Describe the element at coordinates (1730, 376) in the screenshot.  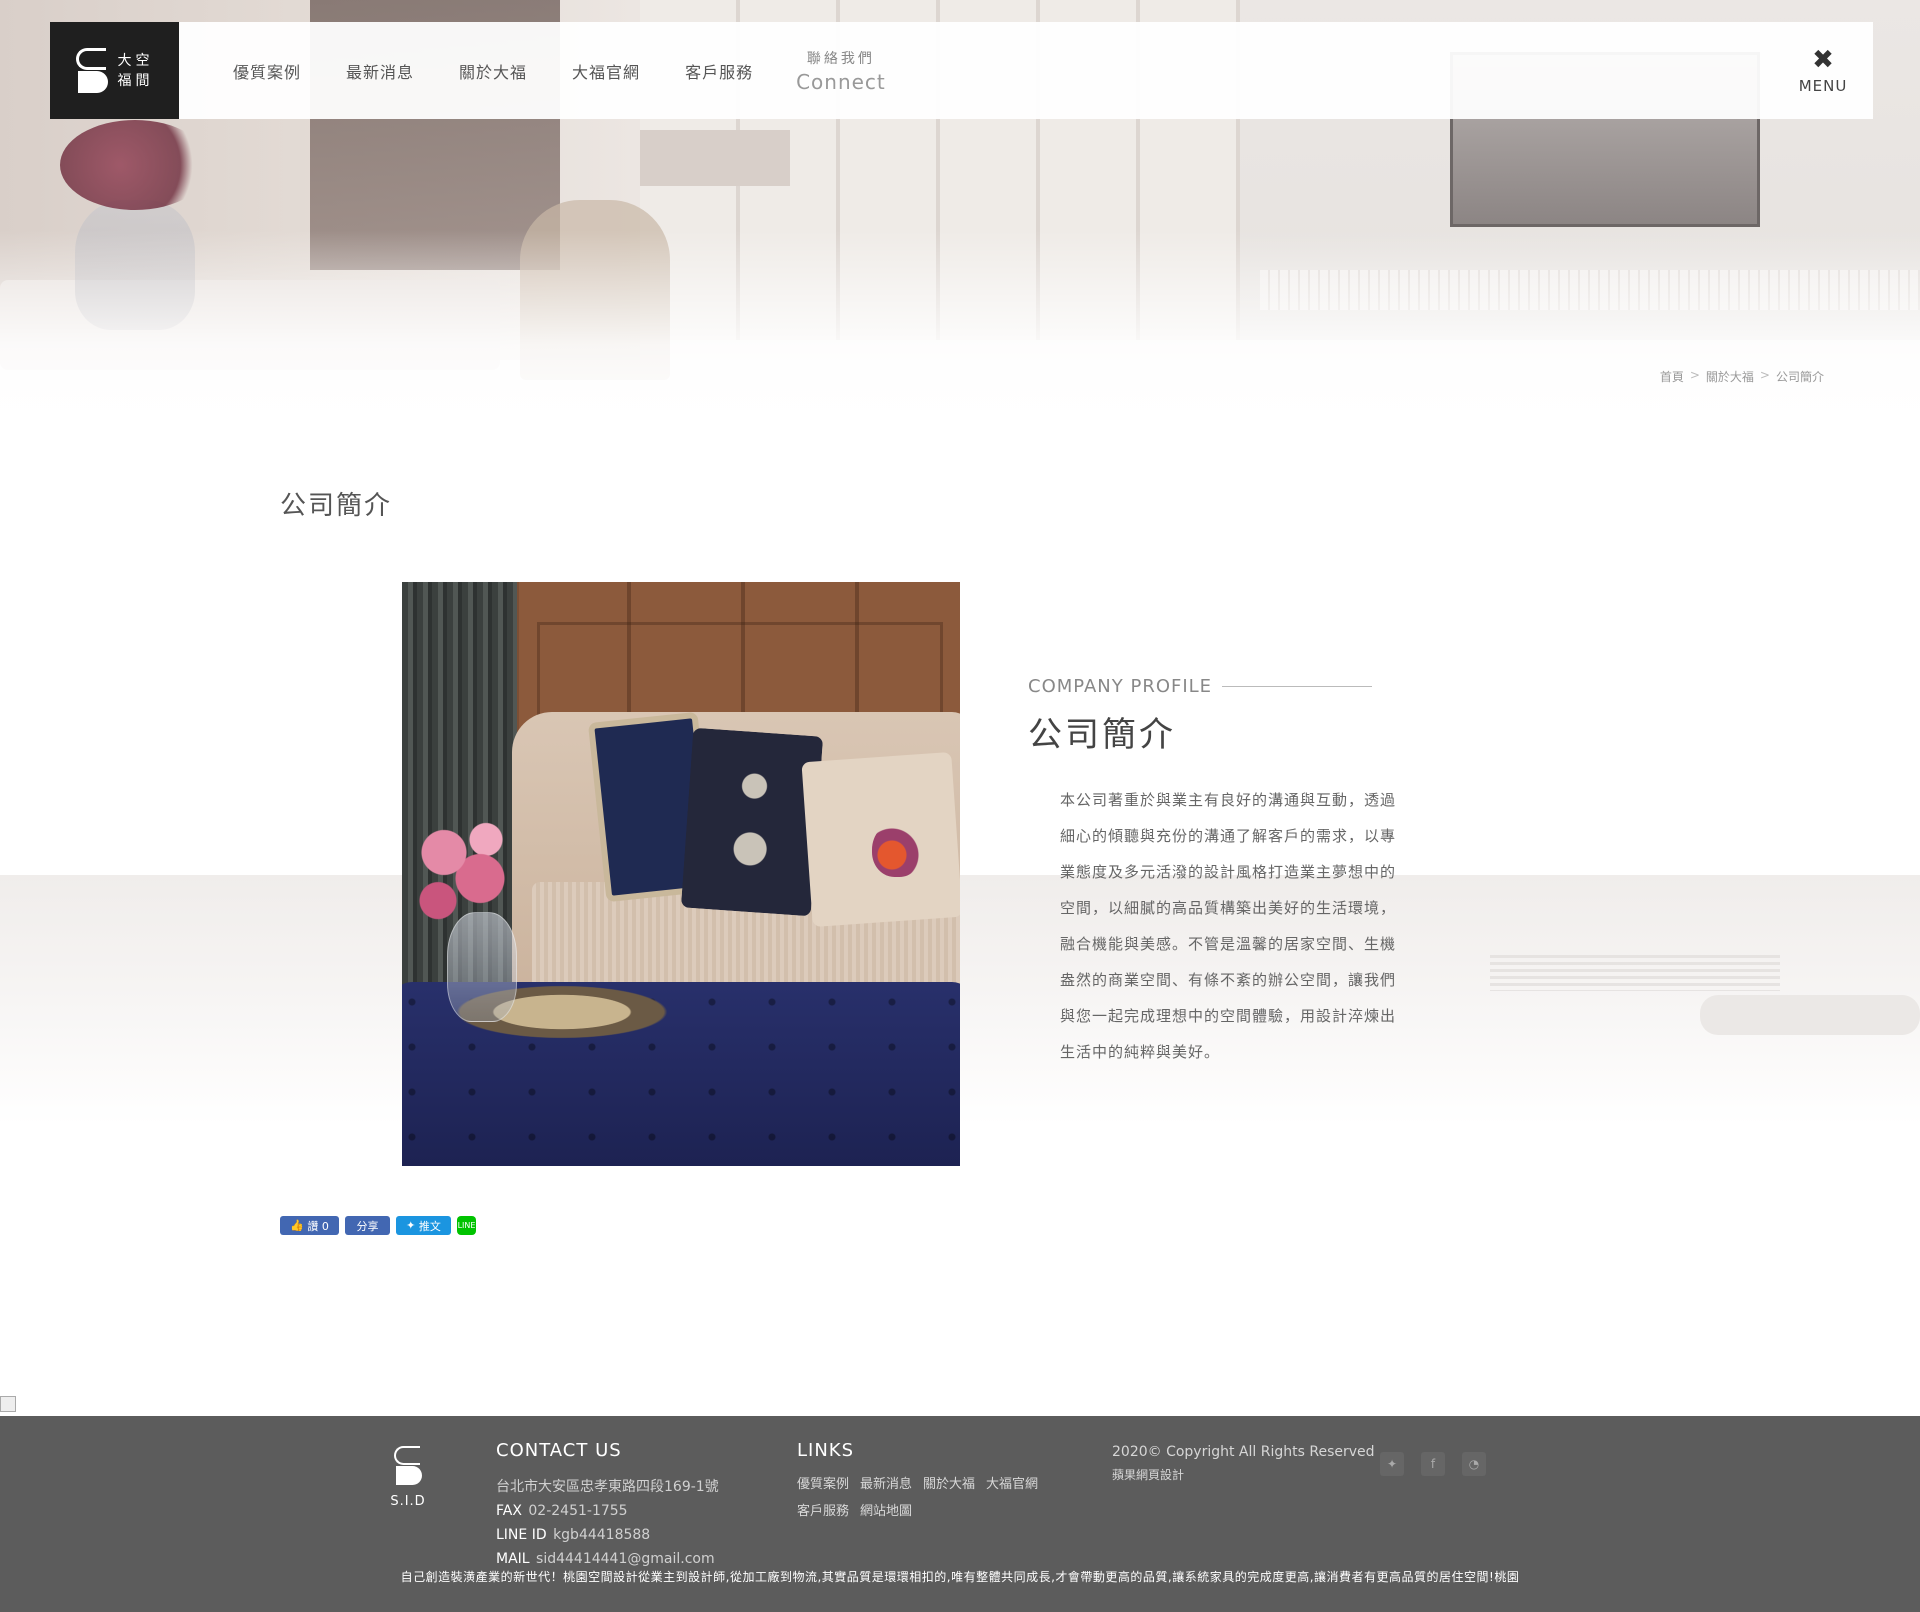
I see `breadcrumb-about: 關於大福` at that location.